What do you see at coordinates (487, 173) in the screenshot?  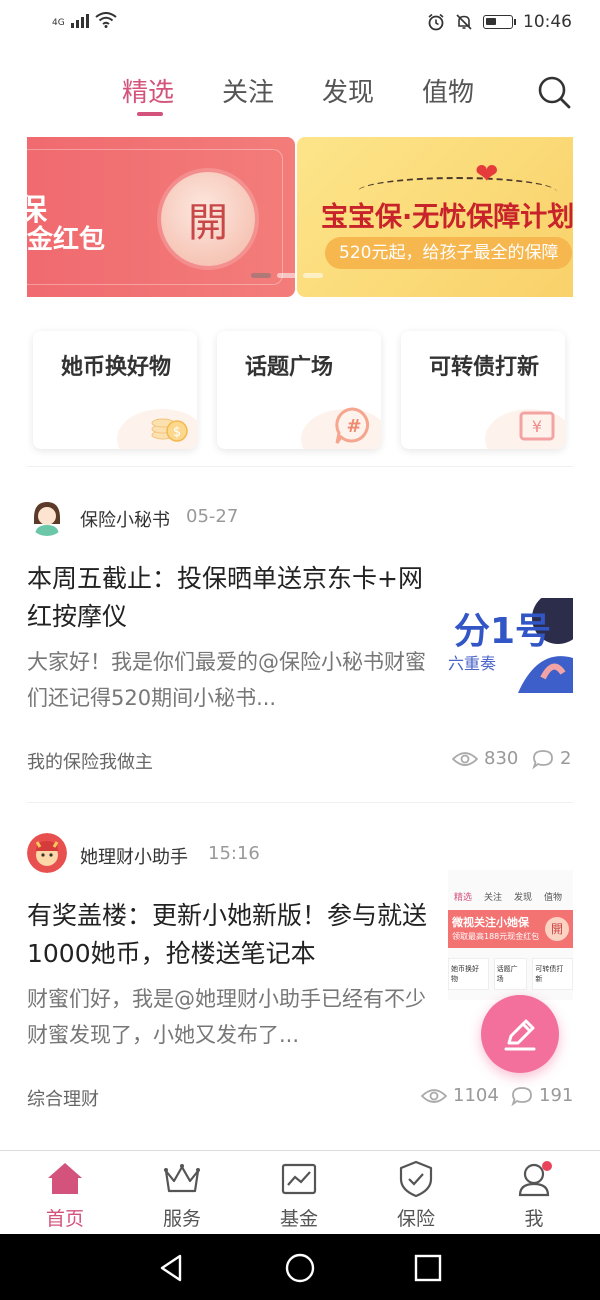 I see `heart-icon: ❤` at bounding box center [487, 173].